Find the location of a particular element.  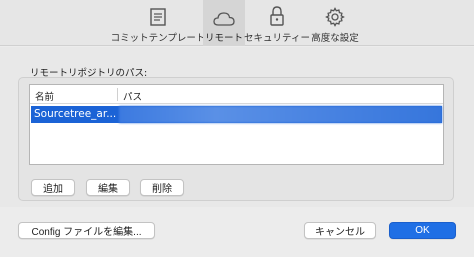

gear-icon is located at coordinates (335, 13).